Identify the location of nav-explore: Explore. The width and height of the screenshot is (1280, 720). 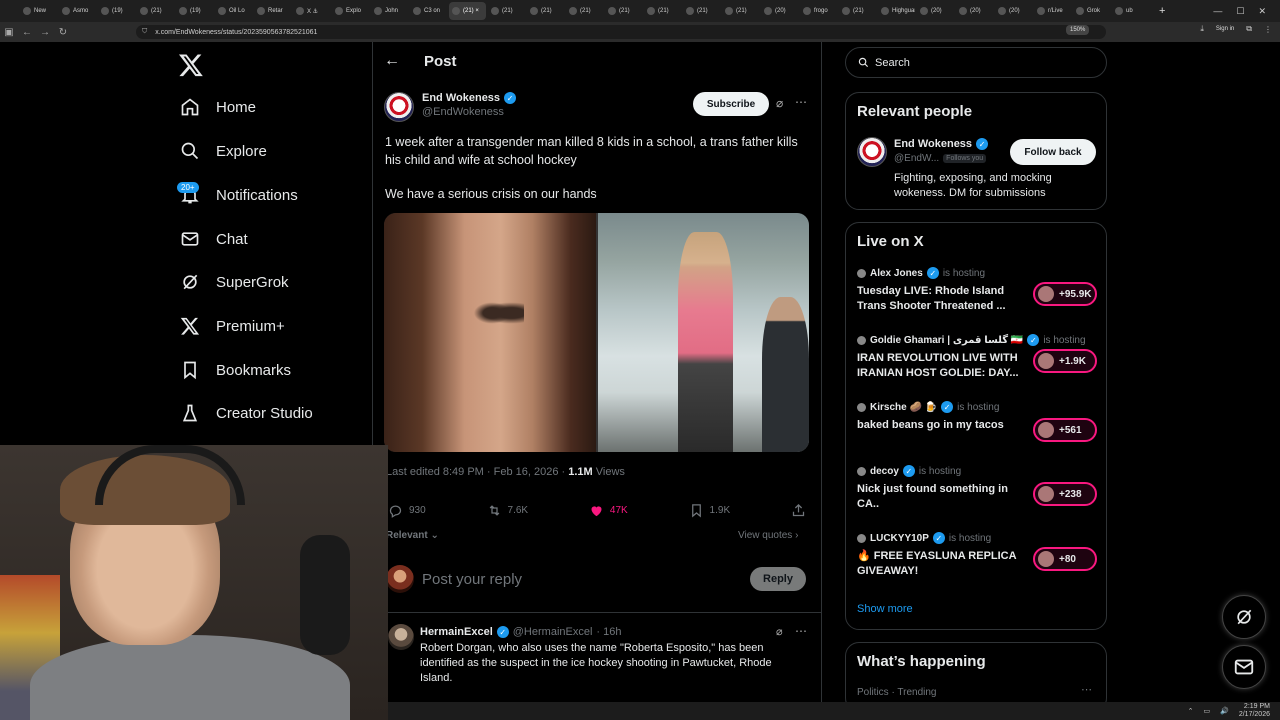
(223, 151).